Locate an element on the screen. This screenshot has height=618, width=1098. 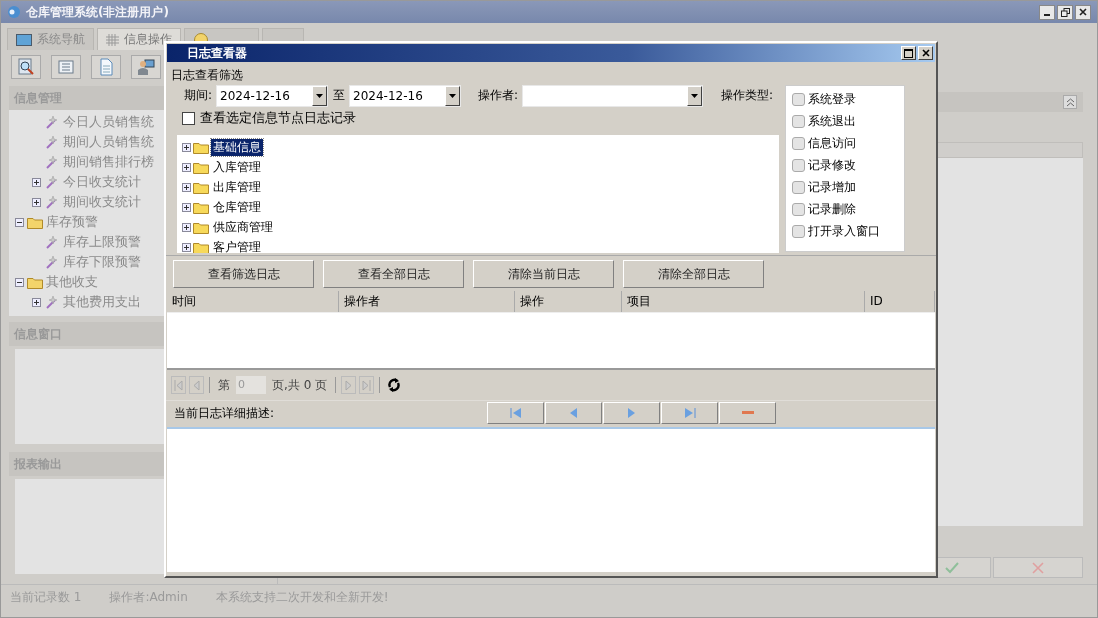
tree-item: 供应商管理 is located at coordinates (243, 227).